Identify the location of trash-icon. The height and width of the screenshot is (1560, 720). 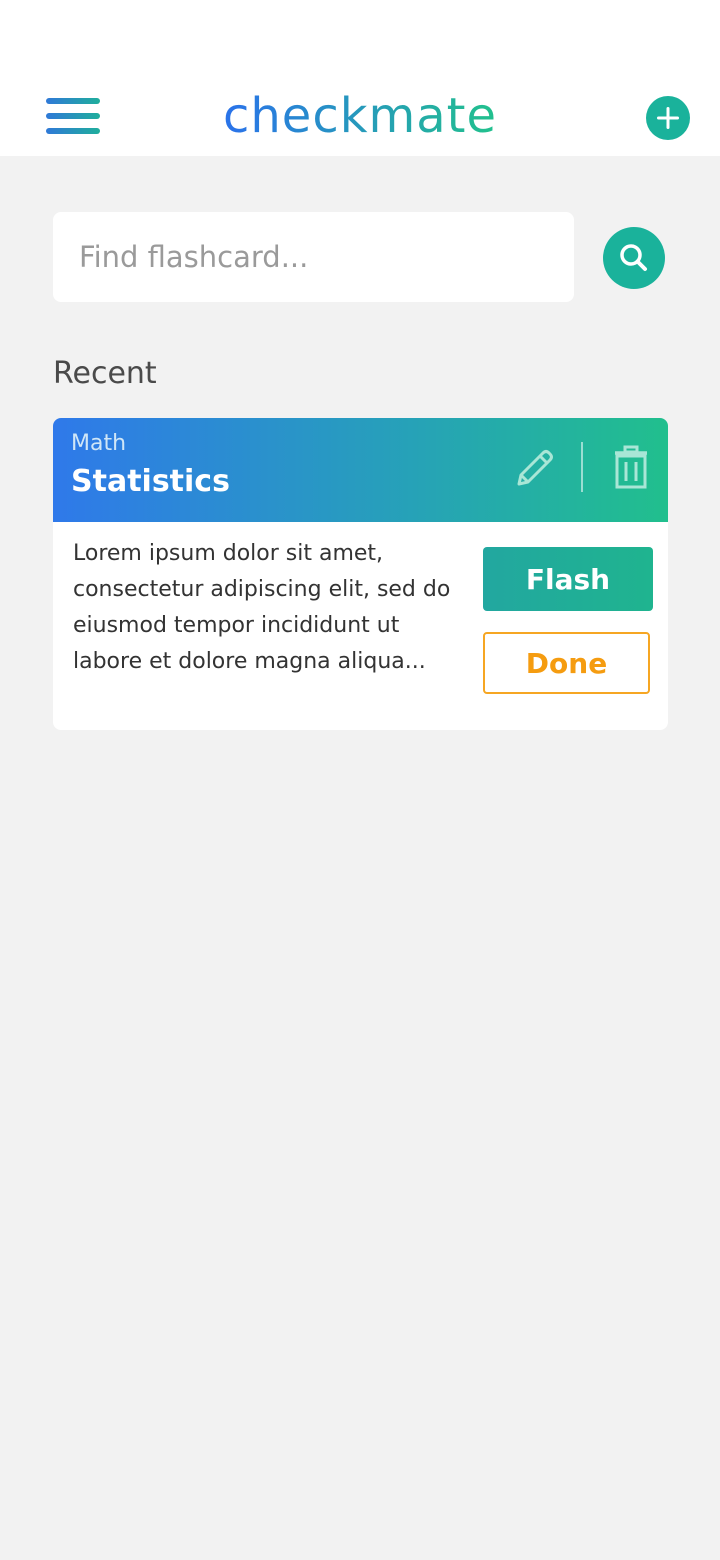
(631, 467).